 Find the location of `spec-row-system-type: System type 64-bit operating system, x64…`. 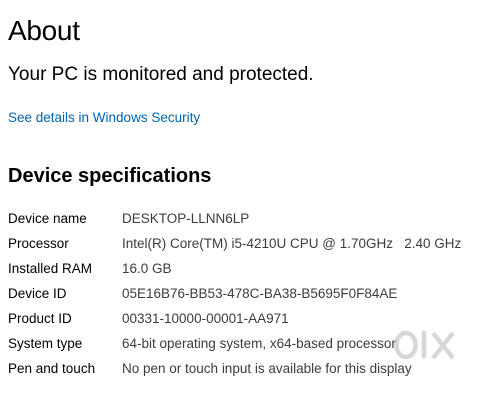

spec-row-system-type: System type 64-bit operating system, x64… is located at coordinates (253, 346).